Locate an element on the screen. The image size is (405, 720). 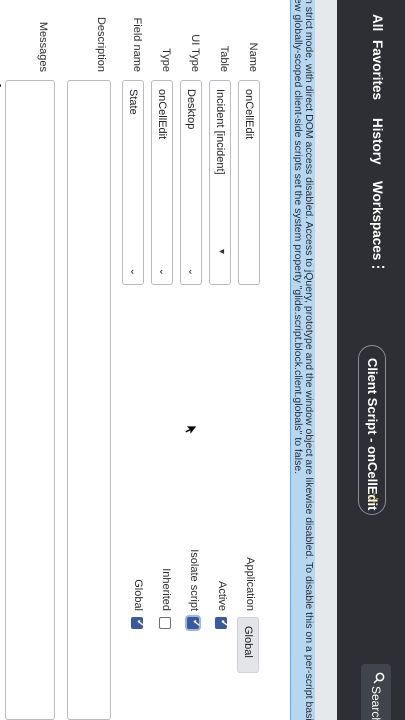
type-value: onCellEdit is located at coordinates (162, 114).